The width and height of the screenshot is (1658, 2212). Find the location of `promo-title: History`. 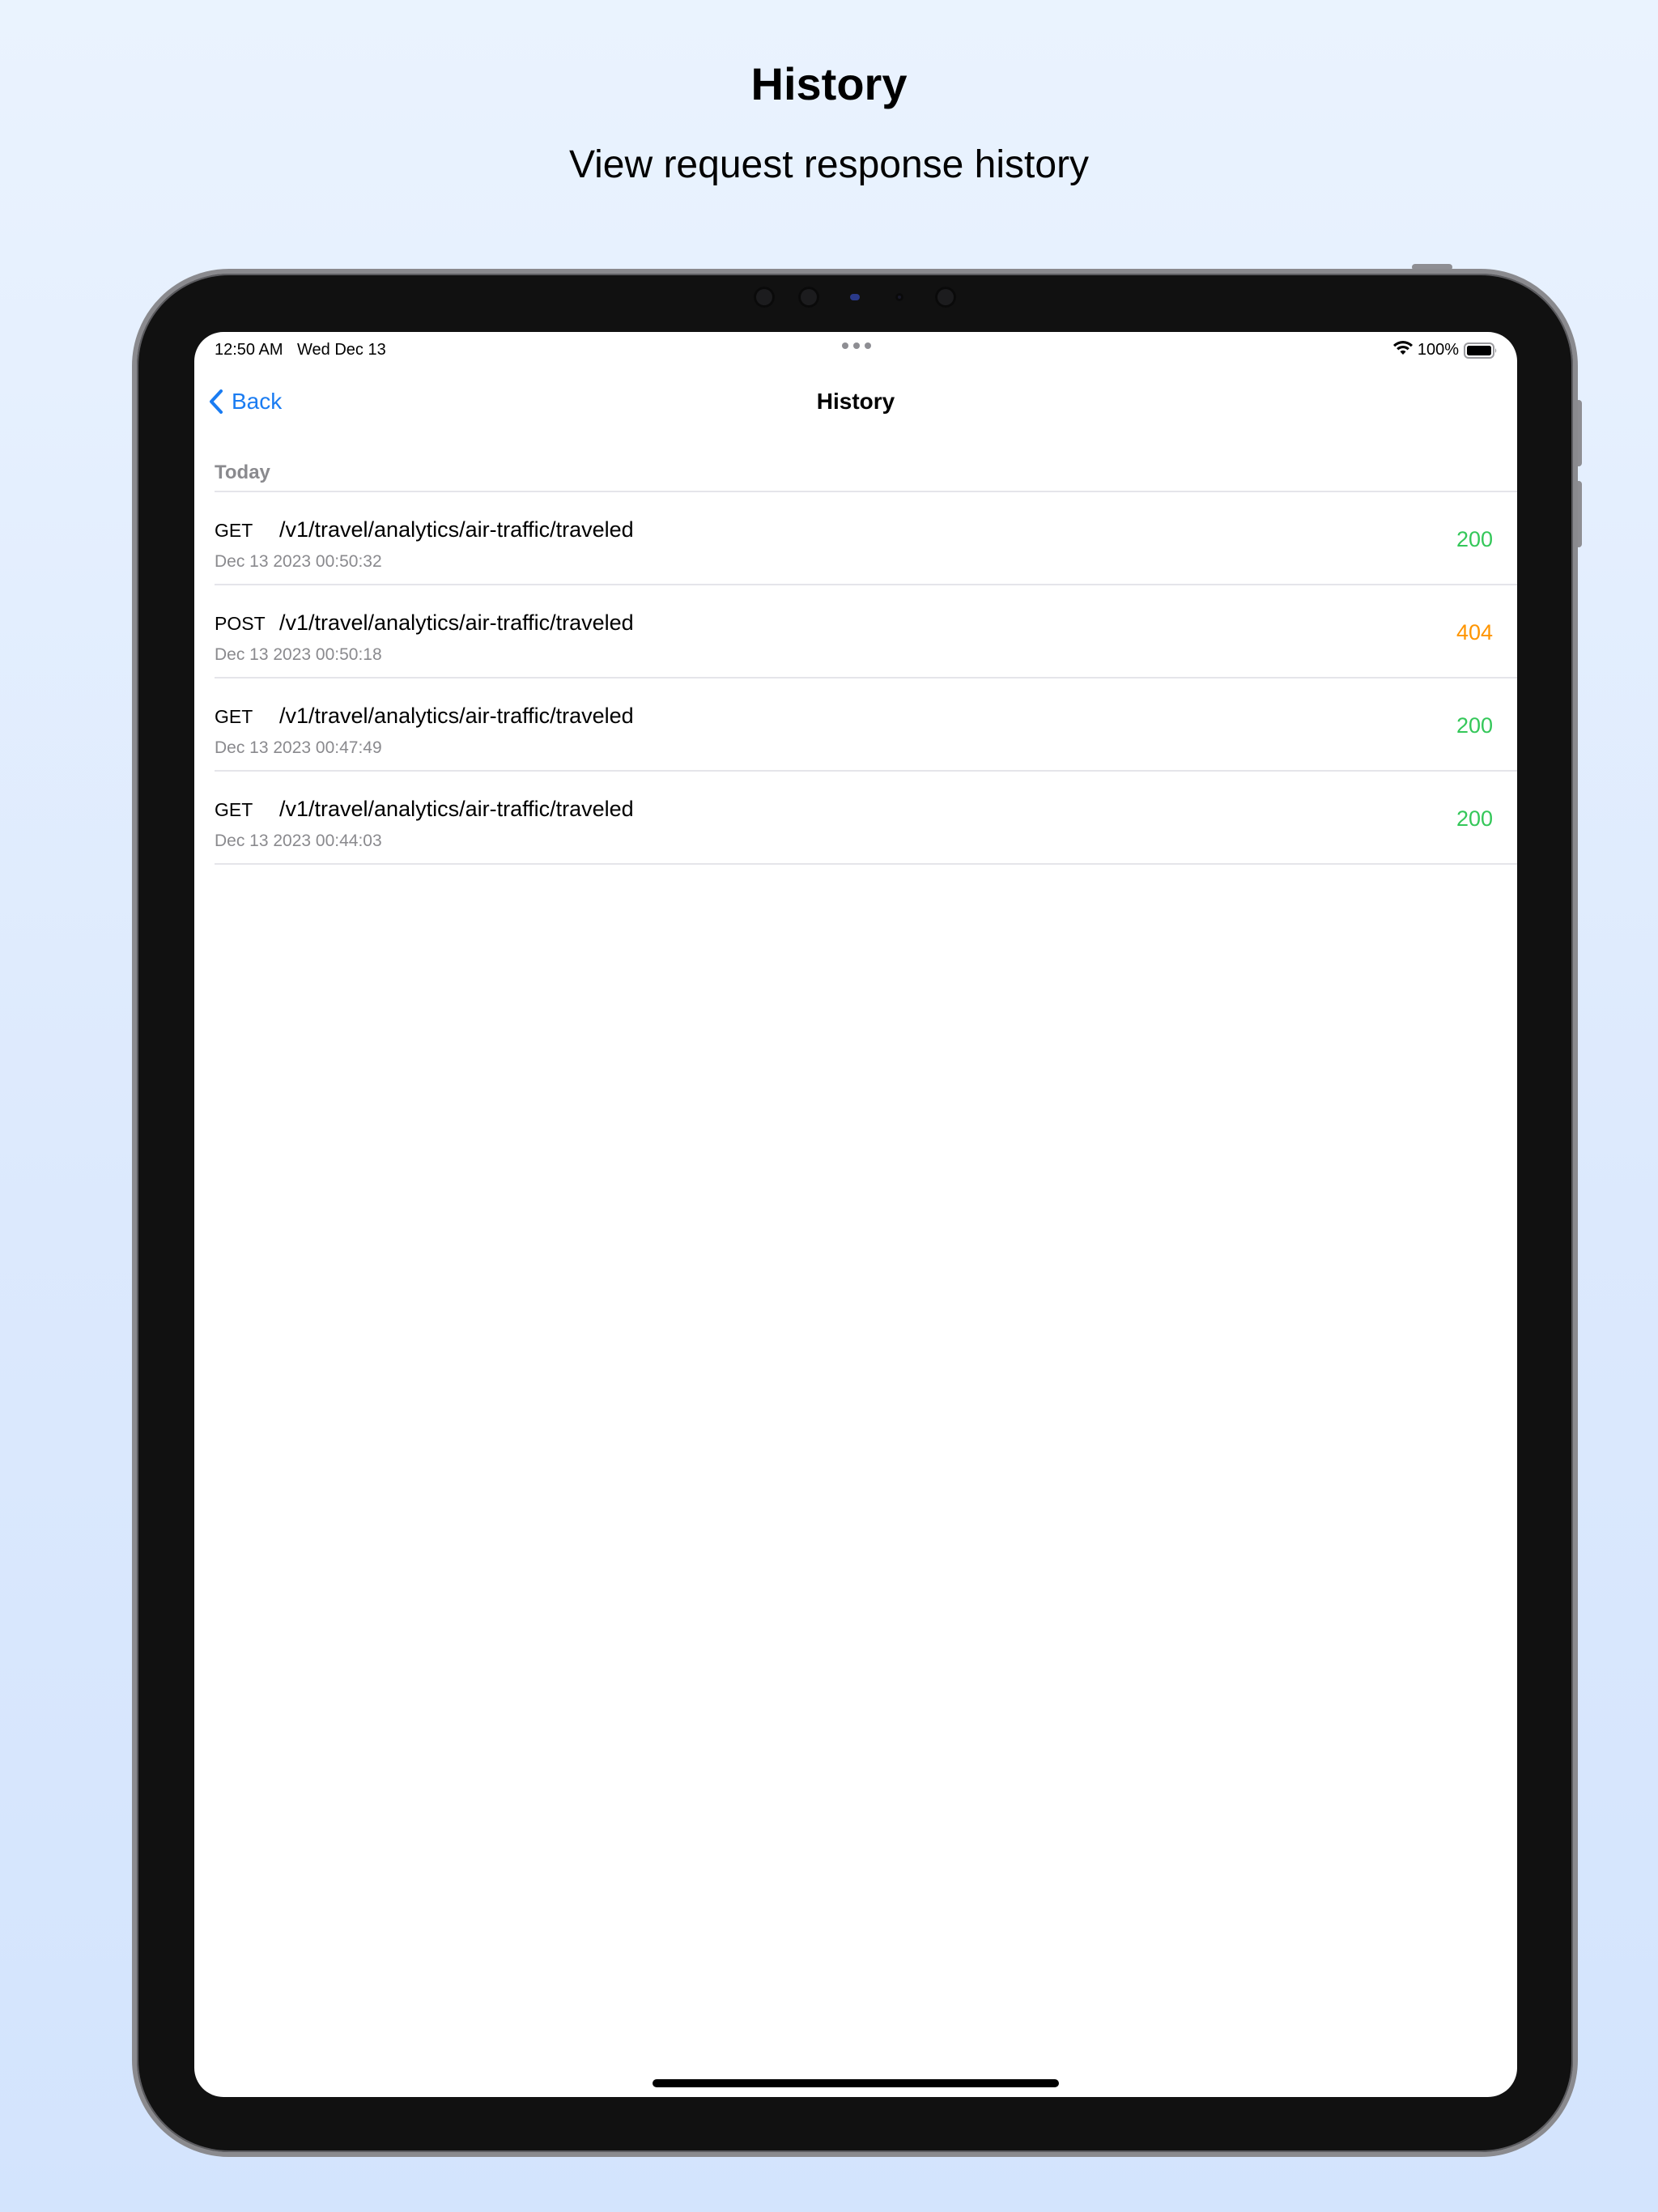

promo-title: History is located at coordinates (829, 84).